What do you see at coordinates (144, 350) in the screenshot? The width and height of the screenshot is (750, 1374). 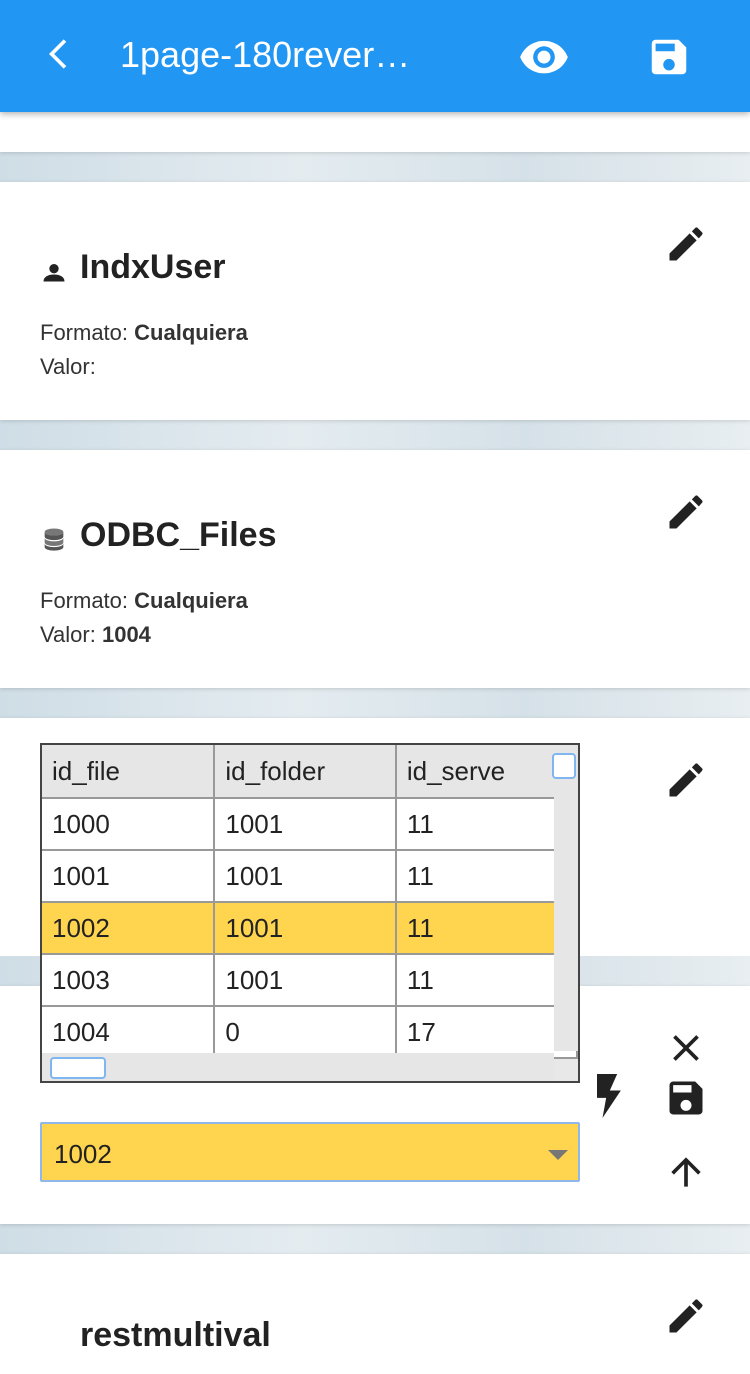 I see `field-meta: Formato: Cualquiera Valor:` at bounding box center [144, 350].